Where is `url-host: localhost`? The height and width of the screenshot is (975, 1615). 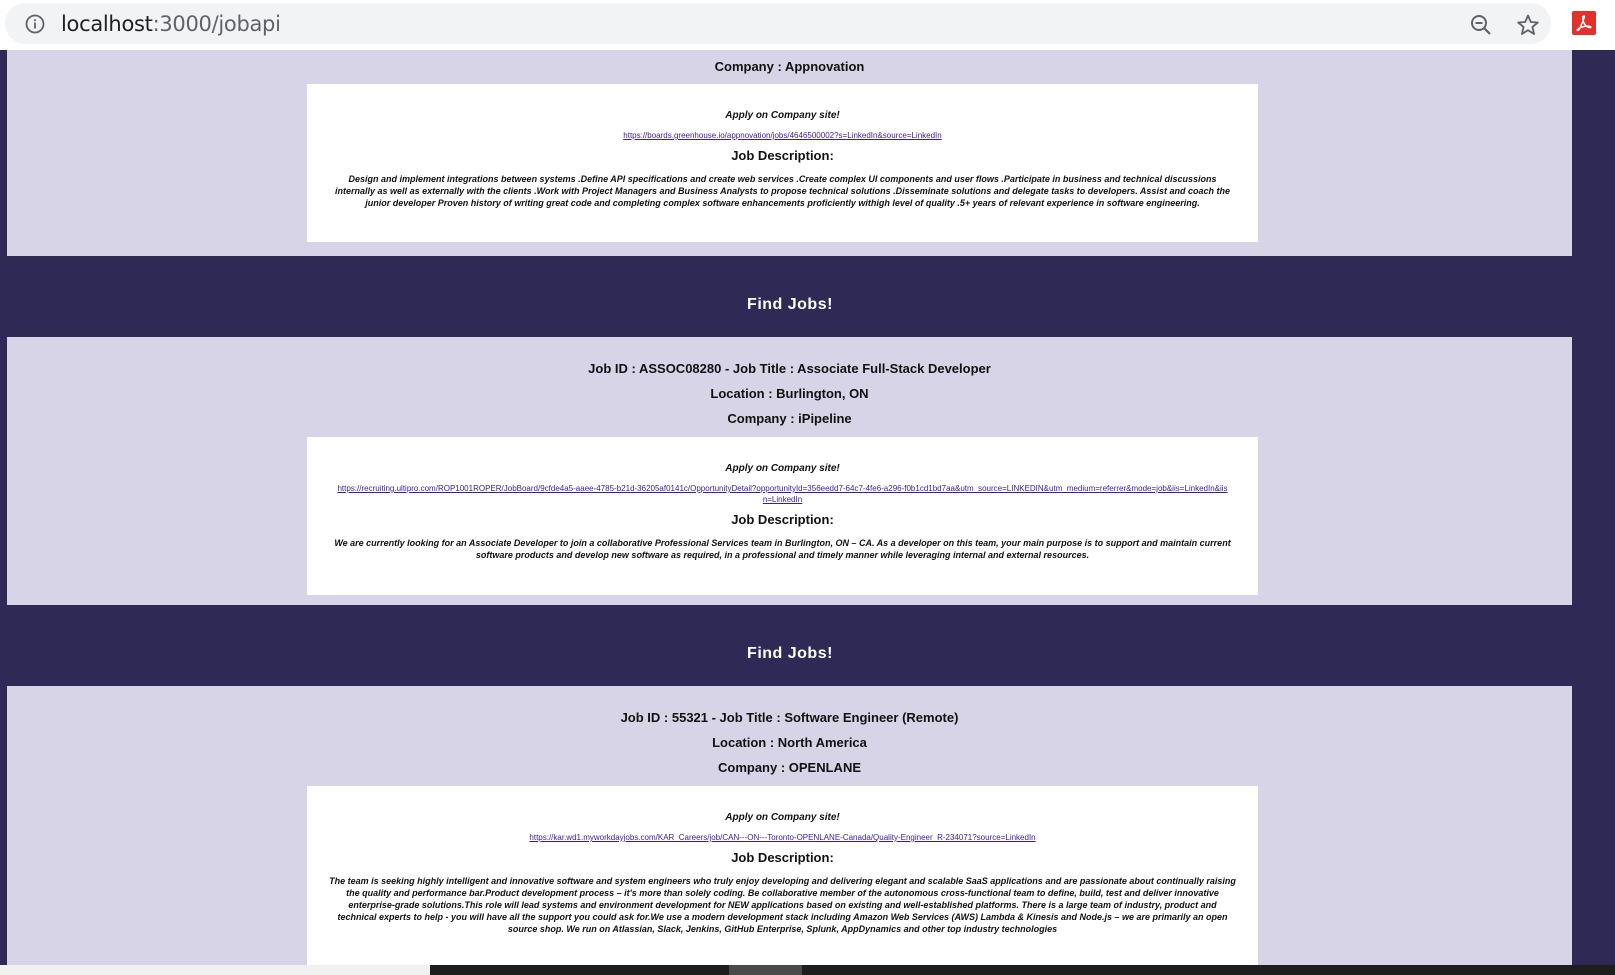 url-host: localhost is located at coordinates (107, 24).